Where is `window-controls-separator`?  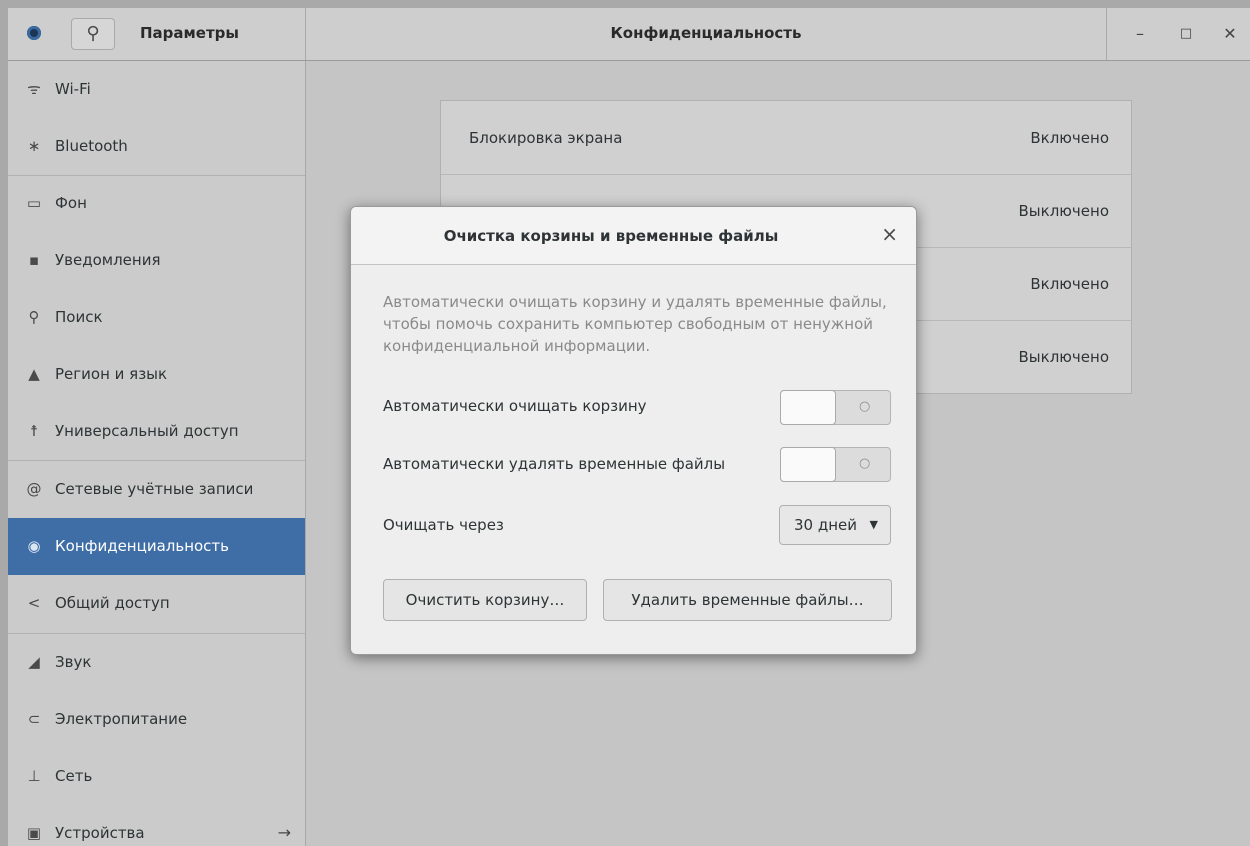 window-controls-separator is located at coordinates (1106, 34).